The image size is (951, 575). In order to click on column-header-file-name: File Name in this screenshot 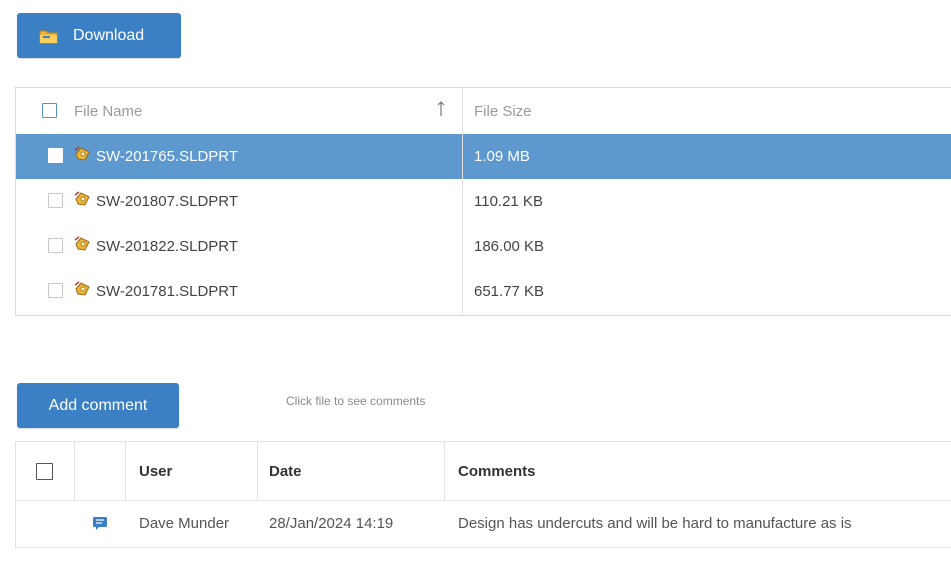, I will do `click(108, 111)`.